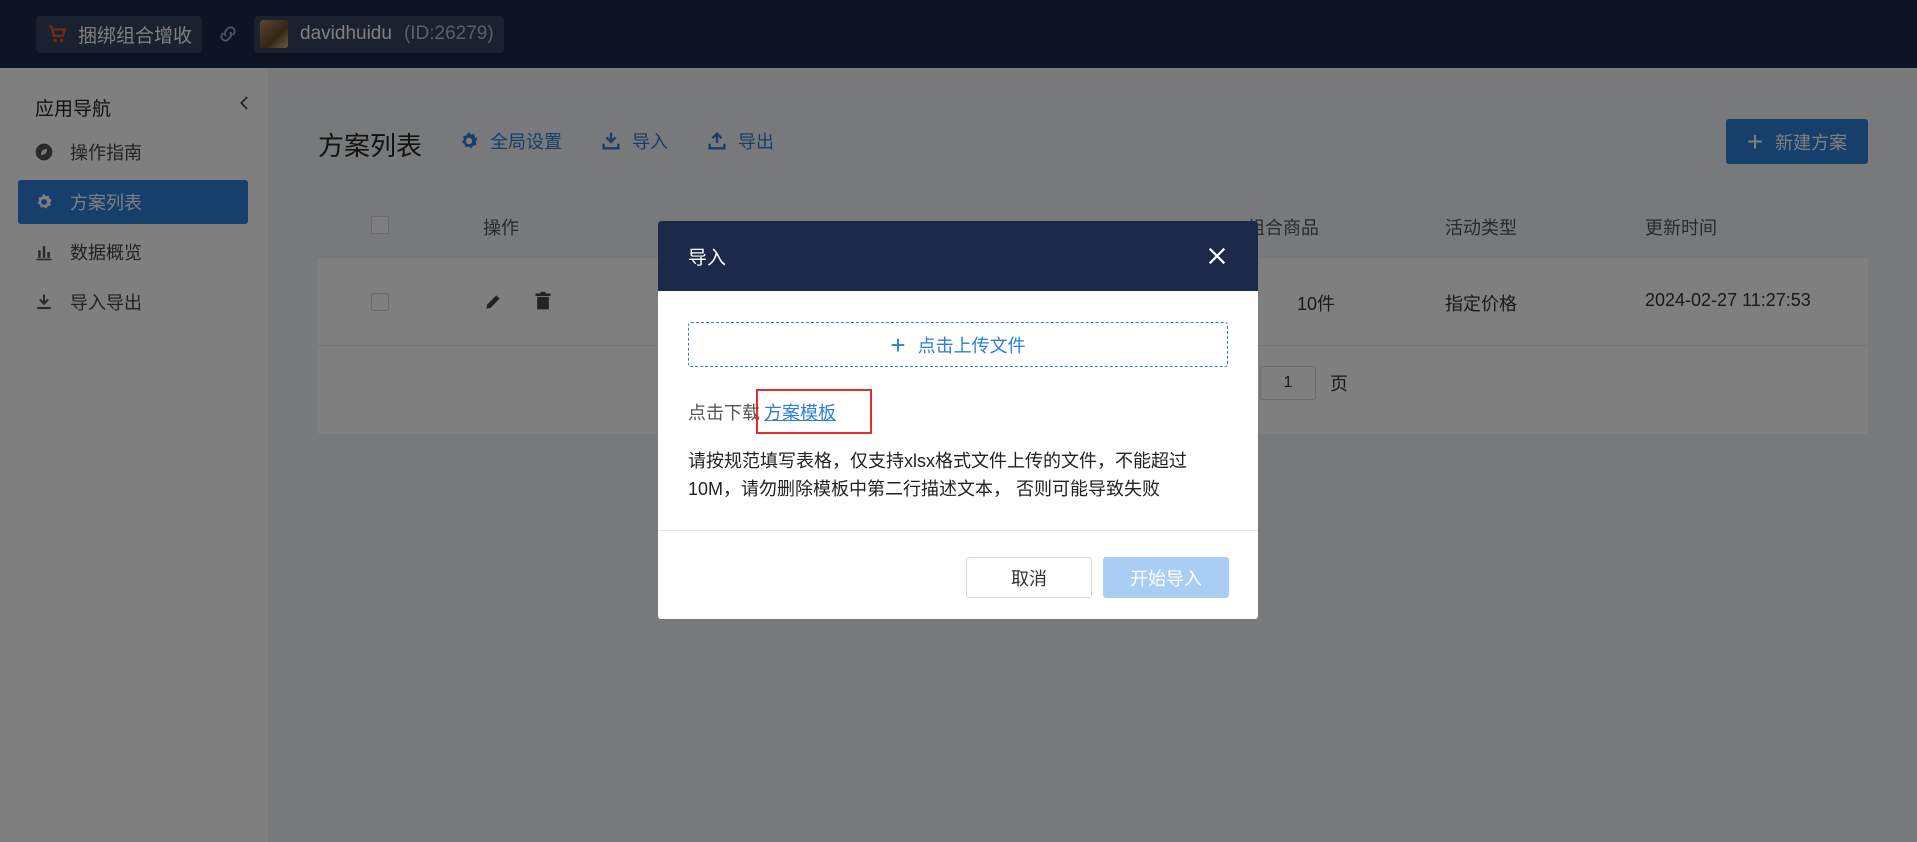  I want to click on modal-divider, so click(958, 530).